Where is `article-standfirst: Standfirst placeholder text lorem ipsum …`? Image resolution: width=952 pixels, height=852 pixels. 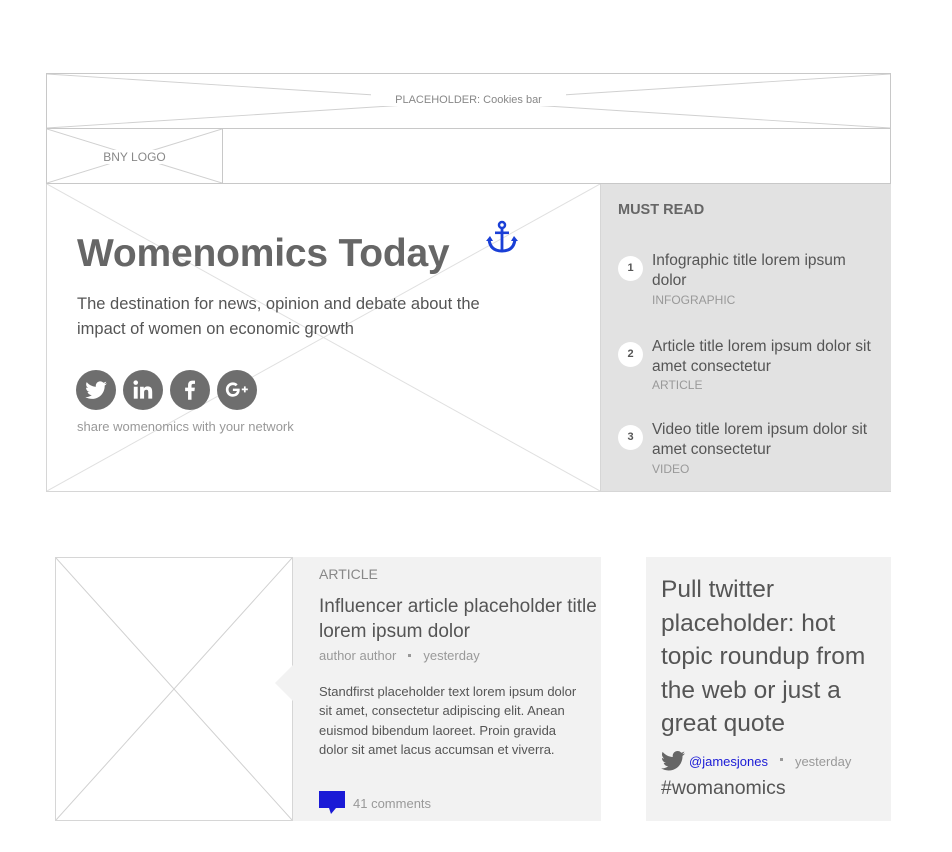
article-standfirst: Standfirst placeholder text lorem ipsum … is located at coordinates (448, 720).